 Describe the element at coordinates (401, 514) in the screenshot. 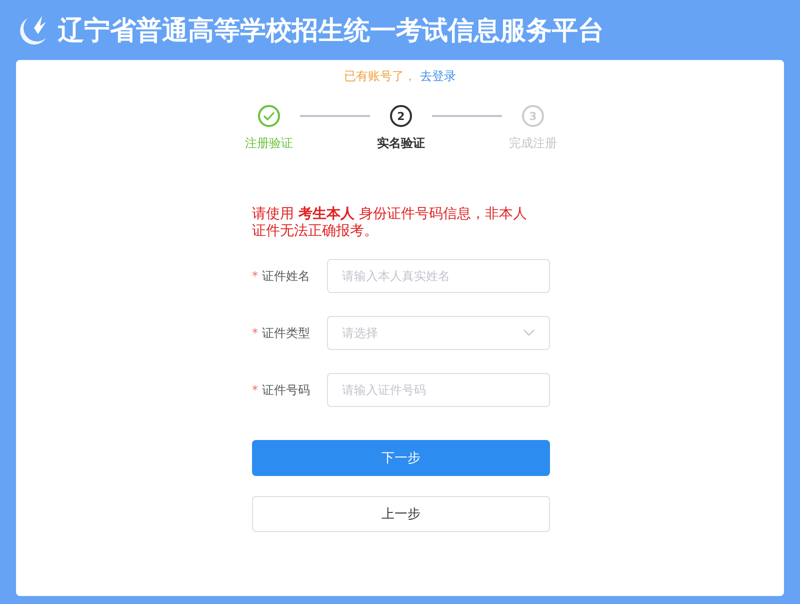

I see `back-button: 上一步` at that location.